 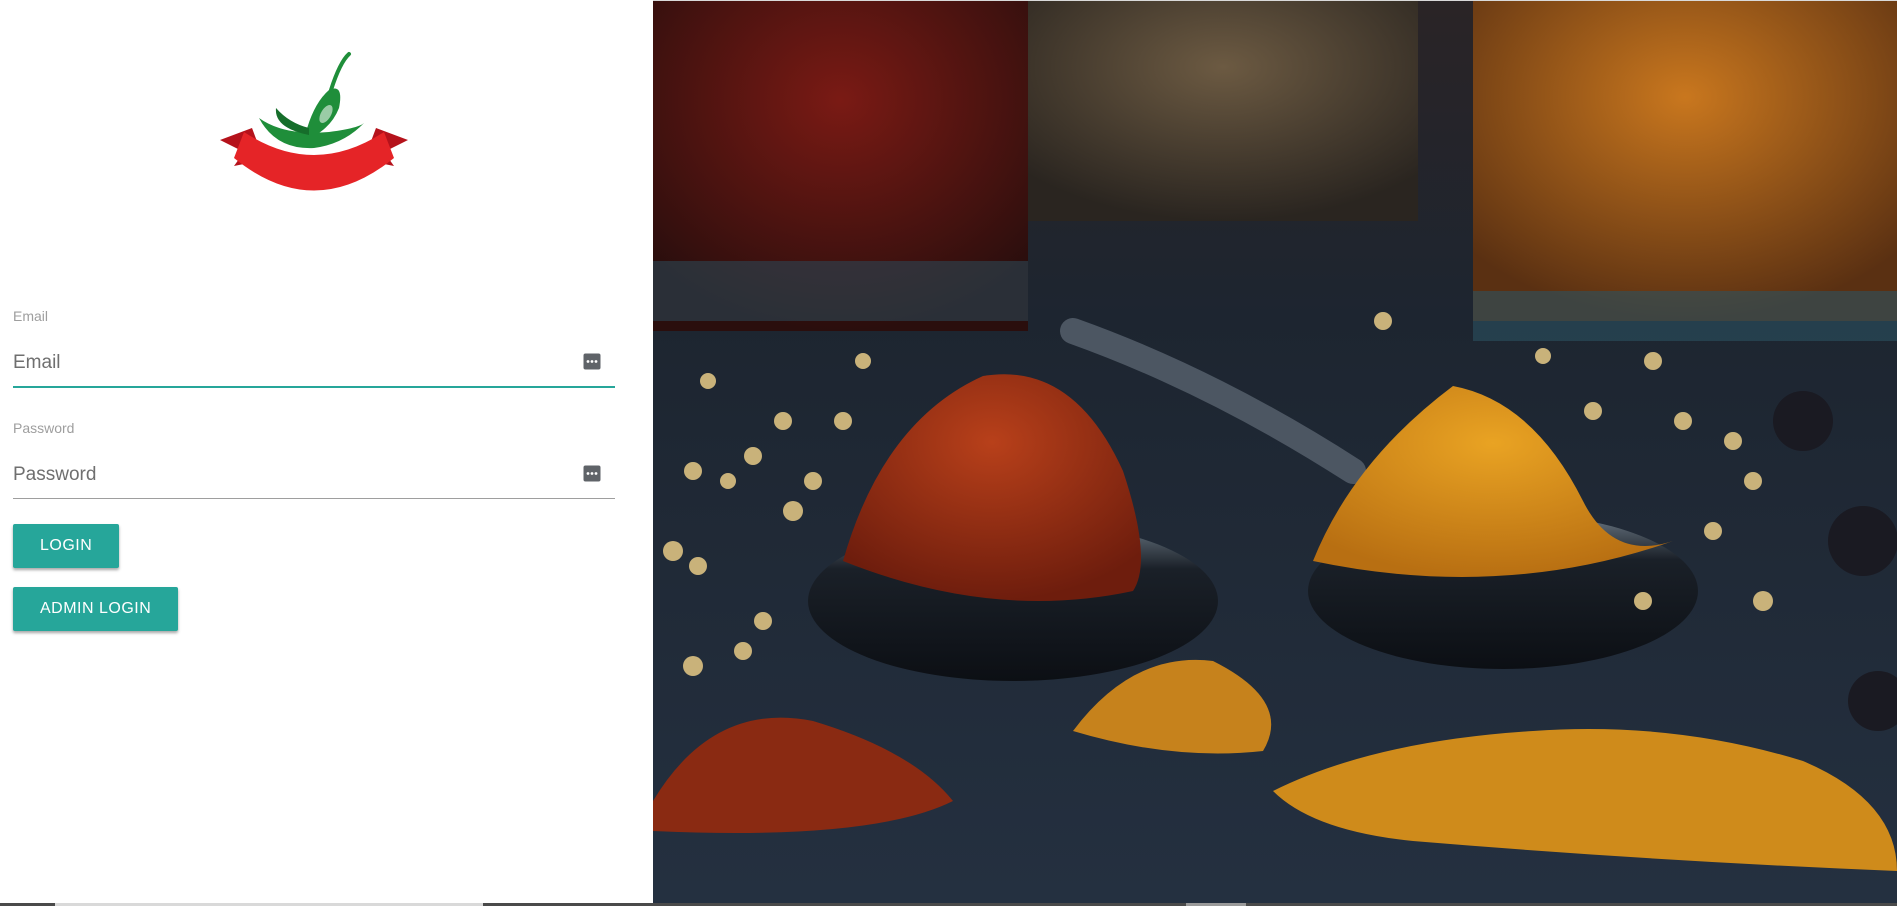 I want to click on email-field, so click(x=314, y=365).